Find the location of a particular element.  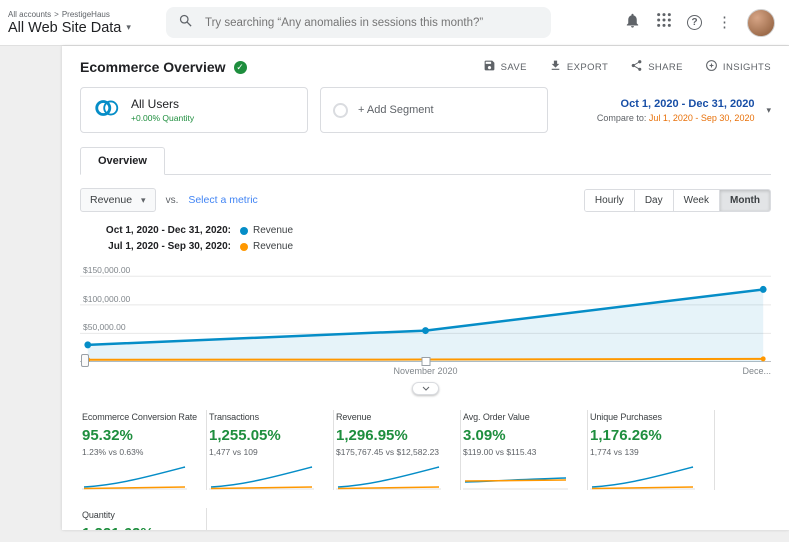

help-icon: ? is located at coordinates (694, 22).